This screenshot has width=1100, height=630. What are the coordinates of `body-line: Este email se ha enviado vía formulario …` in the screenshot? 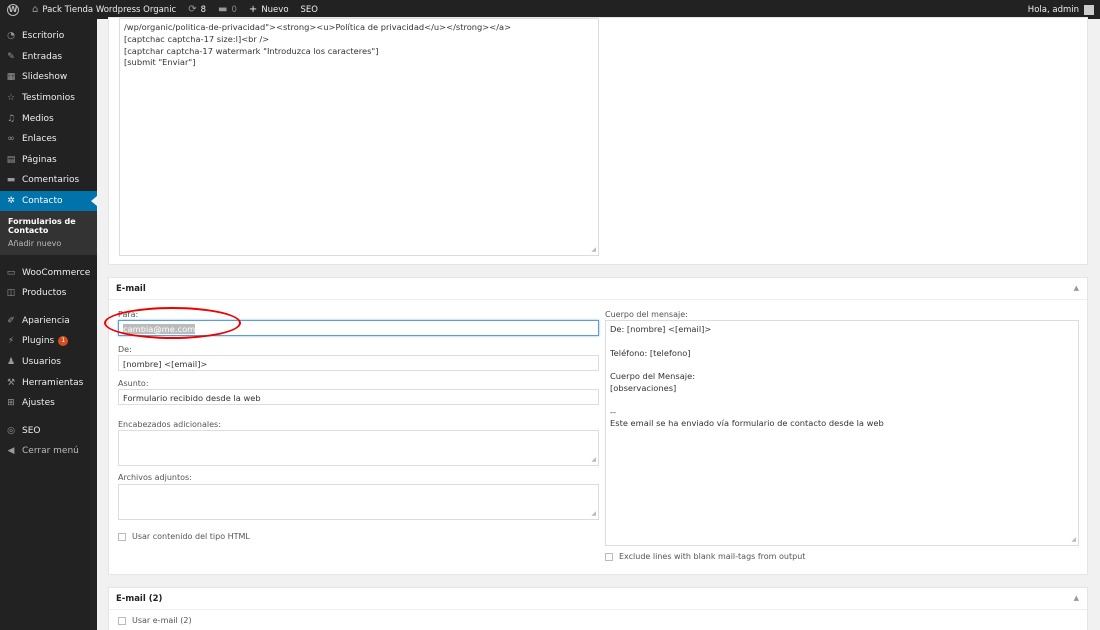 It's located at (747, 423).